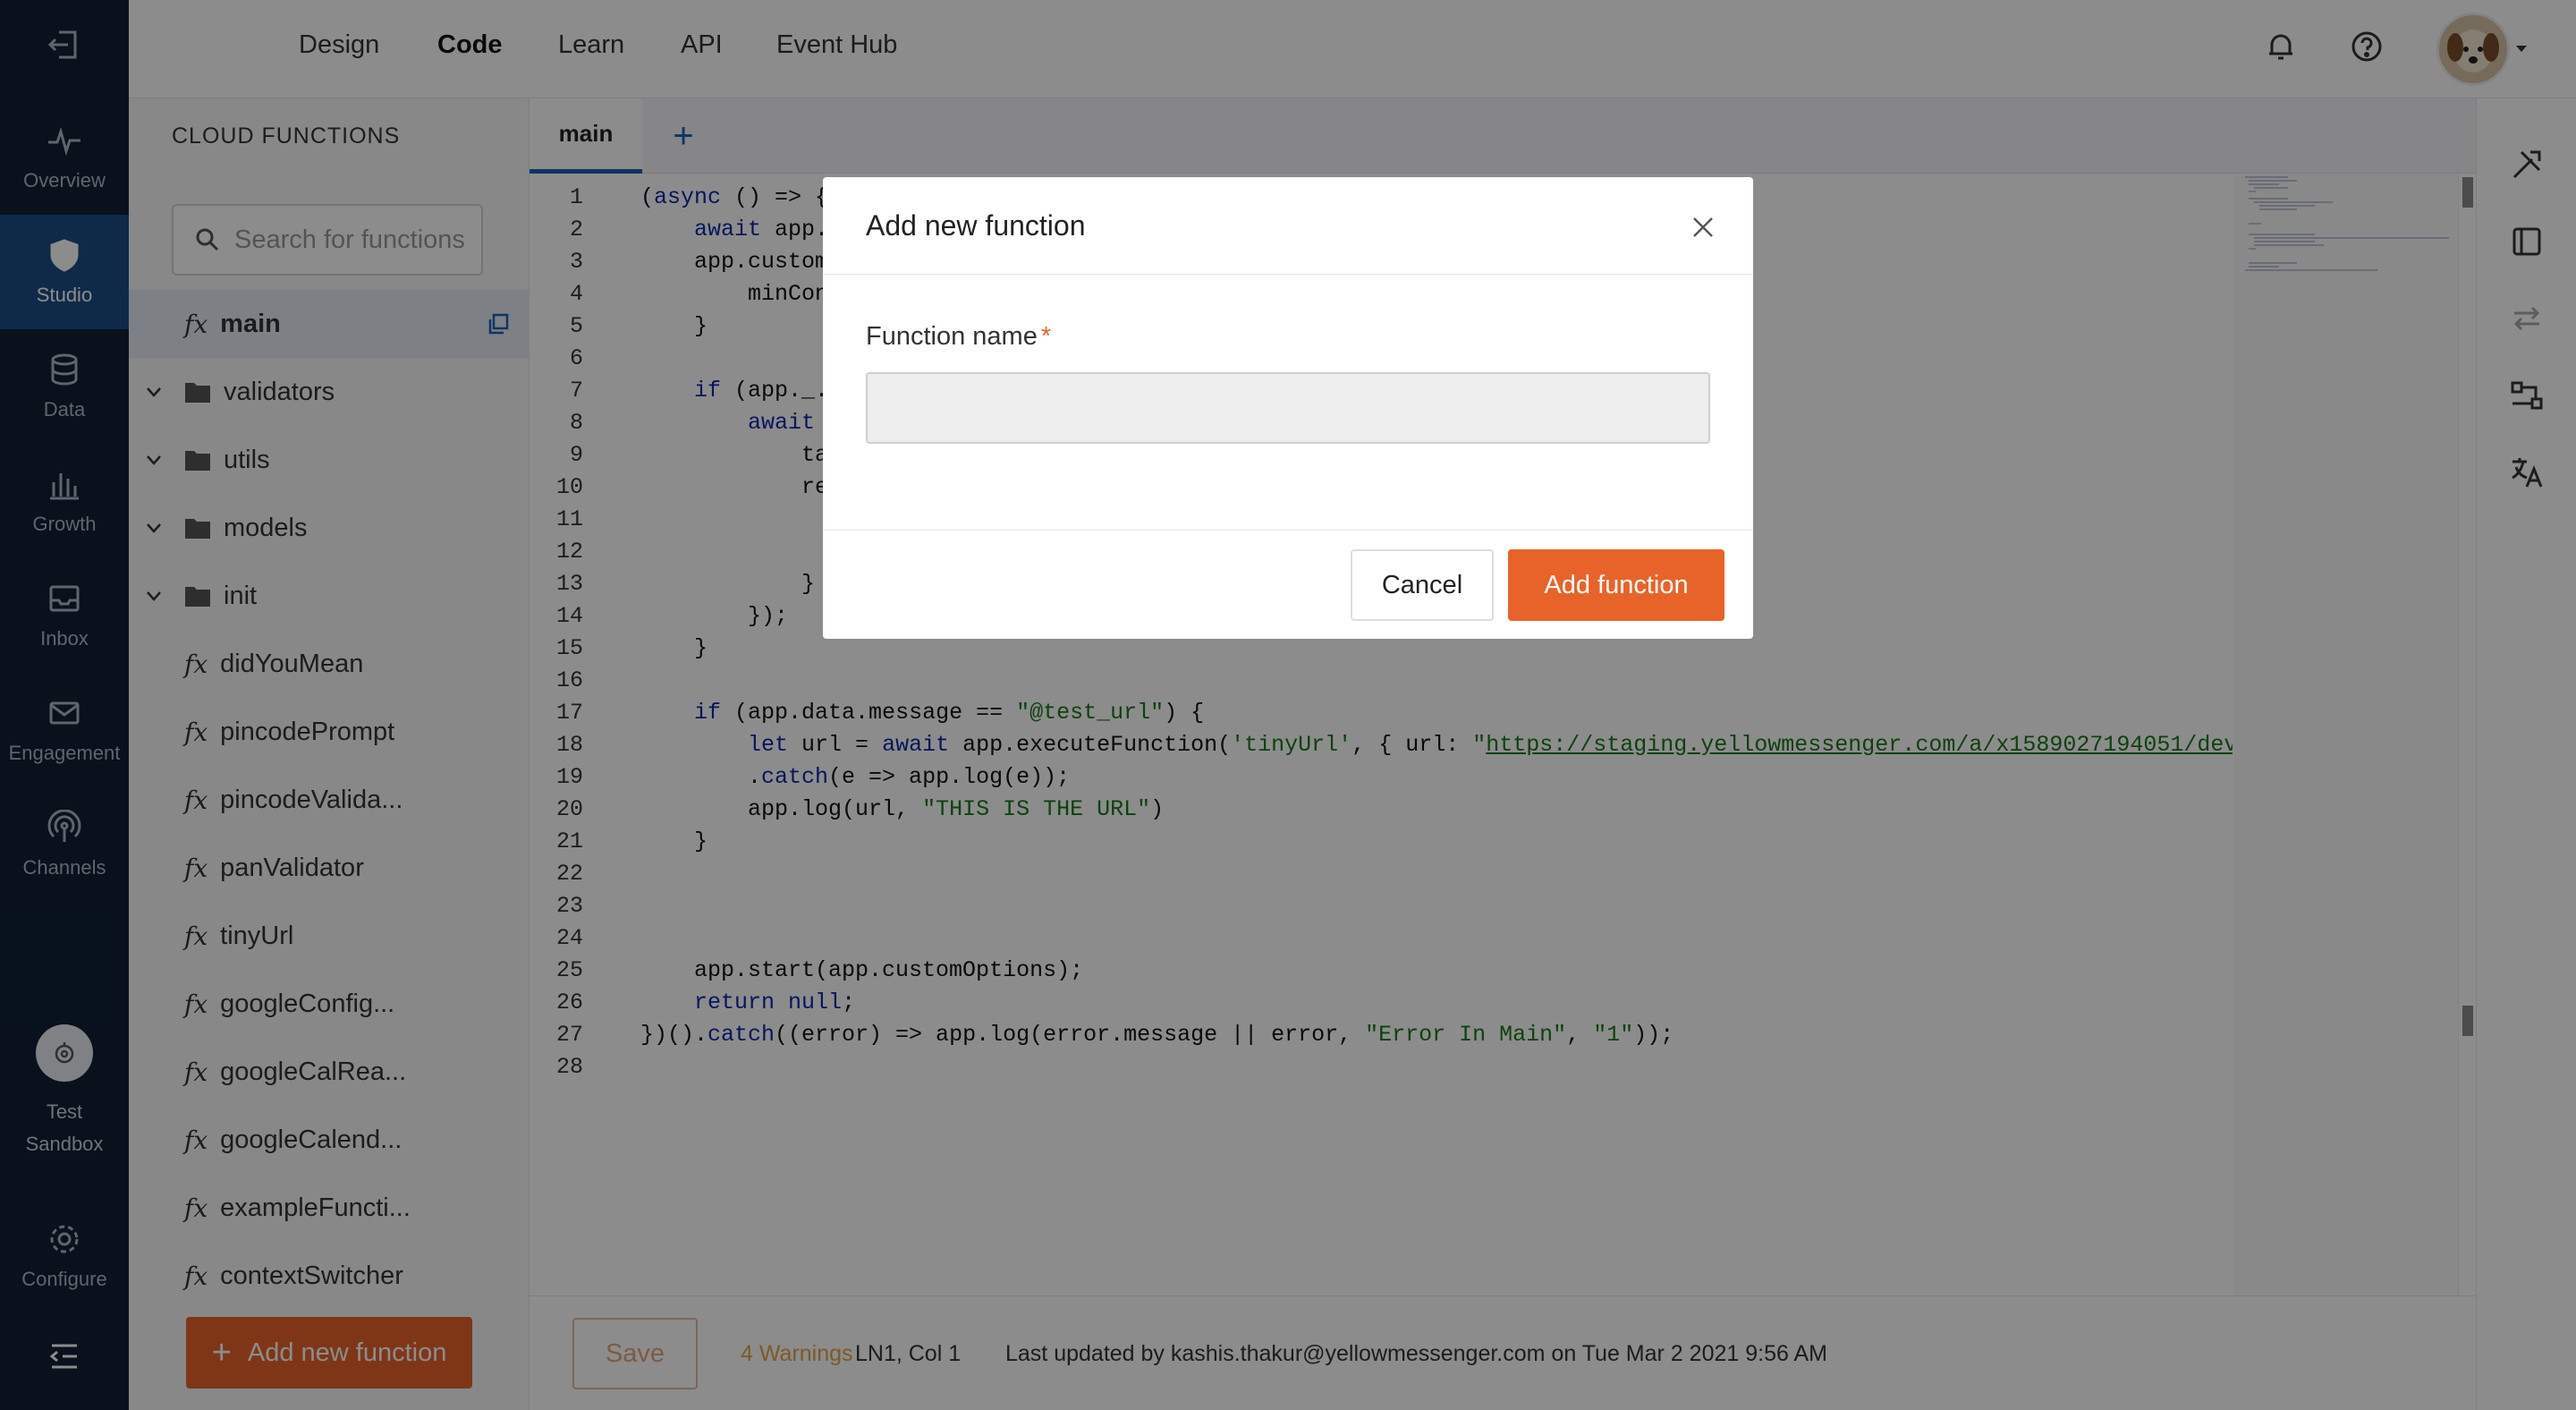  What do you see at coordinates (1422, 585) in the screenshot?
I see `cancel-button: Cancel` at bounding box center [1422, 585].